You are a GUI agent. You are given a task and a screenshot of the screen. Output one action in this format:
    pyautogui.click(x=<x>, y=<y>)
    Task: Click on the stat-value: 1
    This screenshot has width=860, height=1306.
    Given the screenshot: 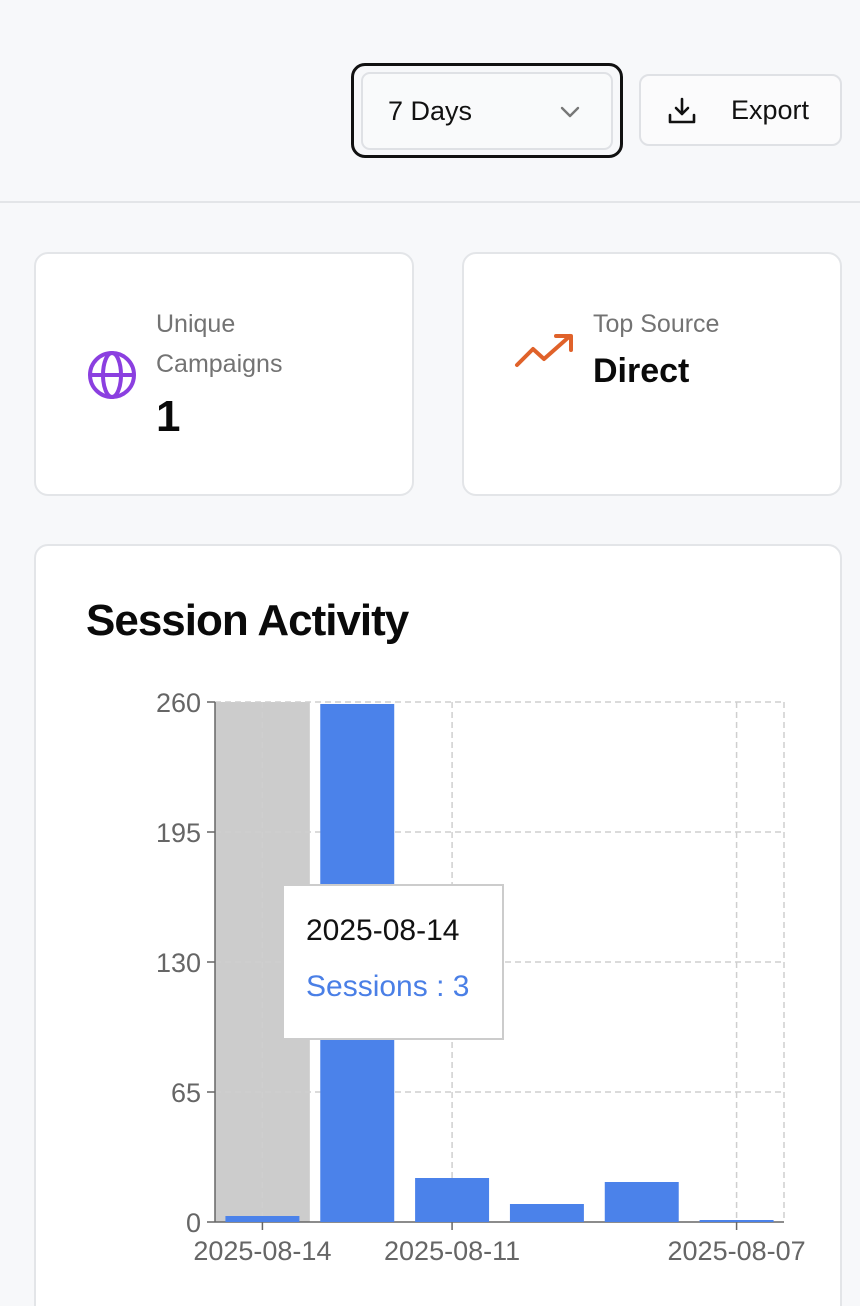 What is the action you would take?
    pyautogui.click(x=168, y=416)
    